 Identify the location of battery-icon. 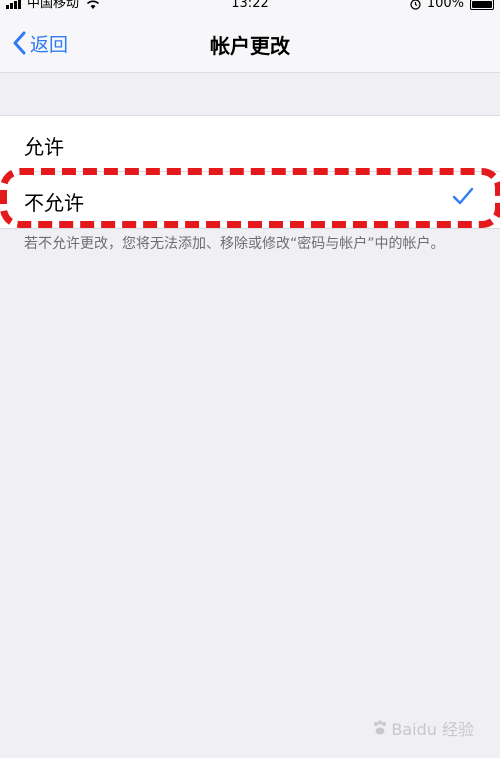
(482, 5).